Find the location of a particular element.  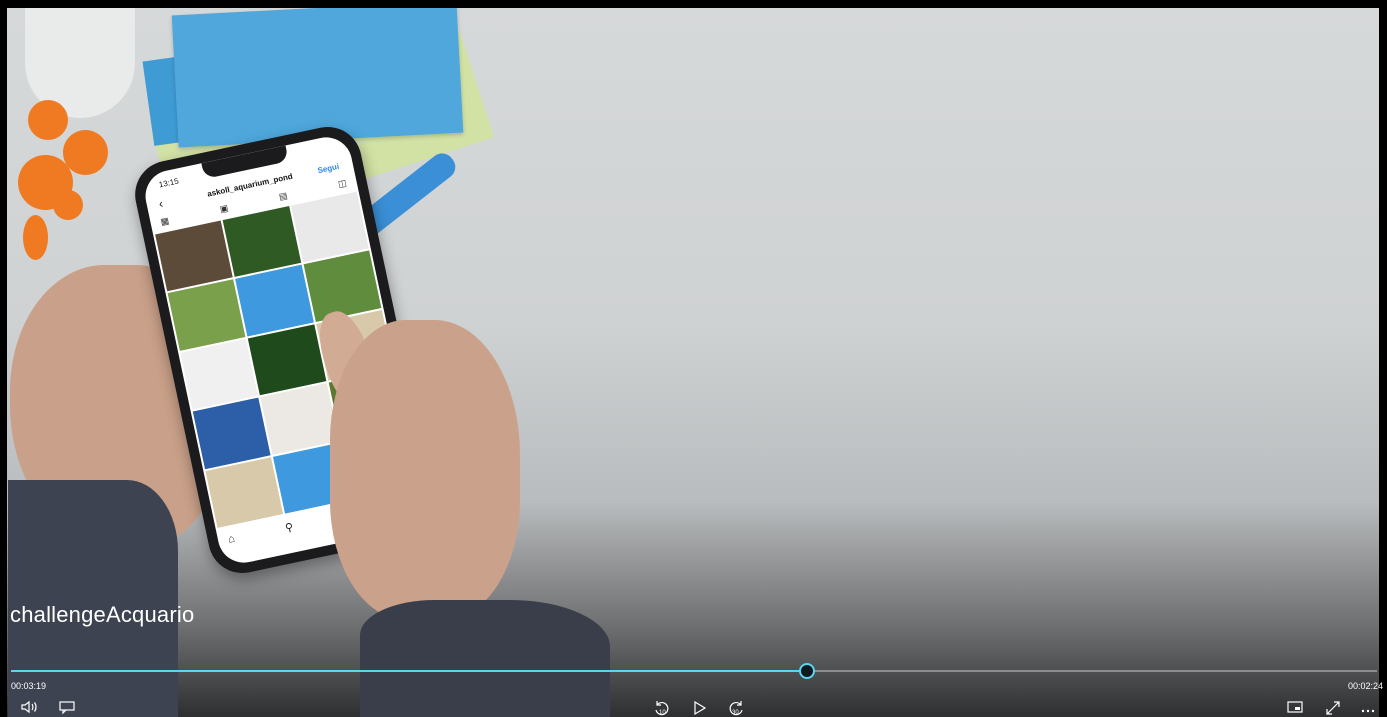

subtitles-icon is located at coordinates (67, 707).